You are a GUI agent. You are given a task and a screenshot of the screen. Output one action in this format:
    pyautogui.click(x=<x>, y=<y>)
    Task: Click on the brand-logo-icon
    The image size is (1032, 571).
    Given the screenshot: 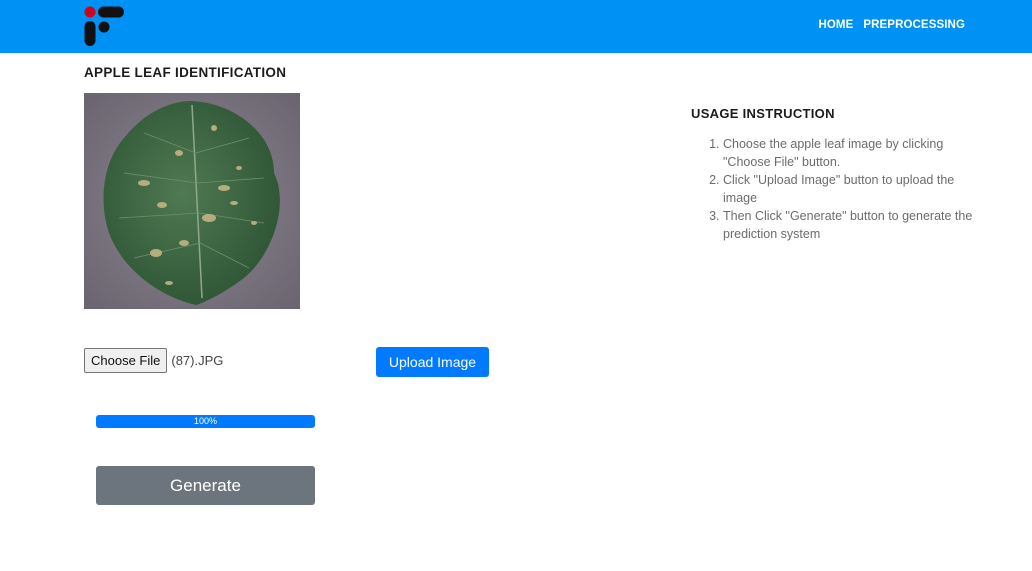 What is the action you would take?
    pyautogui.click(x=104, y=26)
    